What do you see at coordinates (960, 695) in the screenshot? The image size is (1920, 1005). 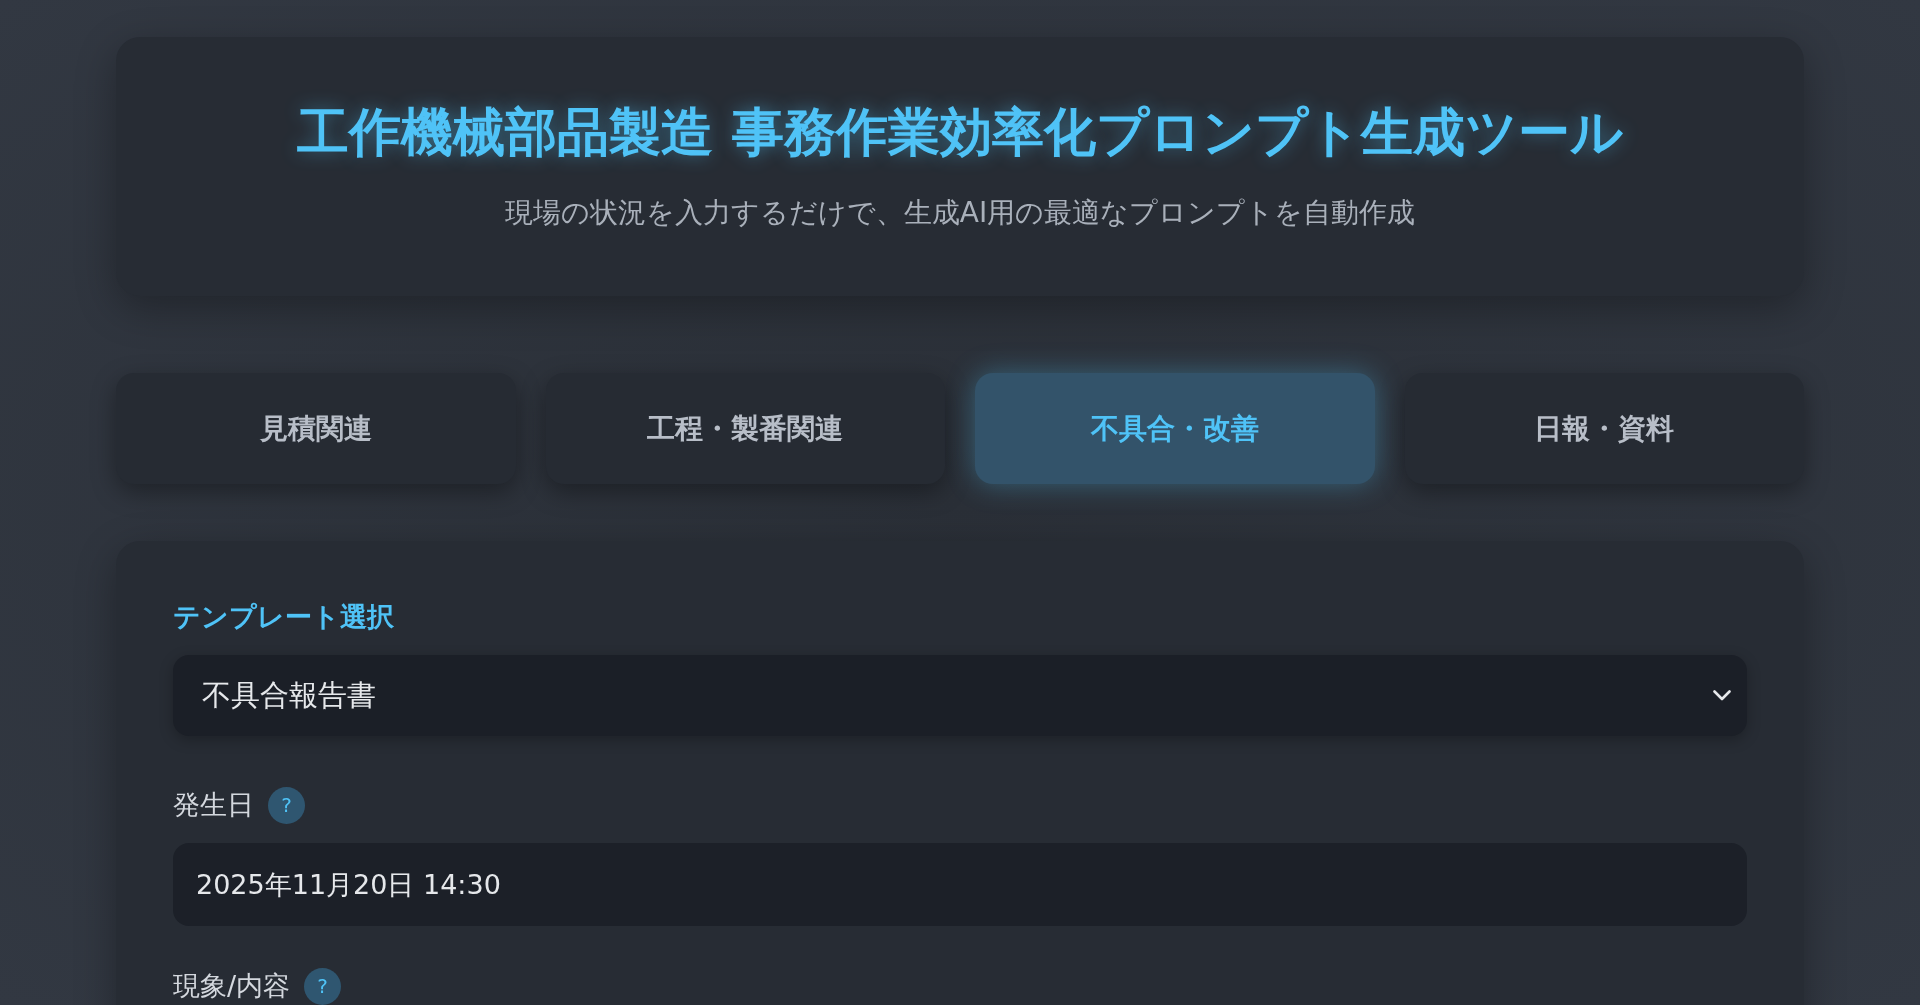 I see `template-select: 不具合報告書` at bounding box center [960, 695].